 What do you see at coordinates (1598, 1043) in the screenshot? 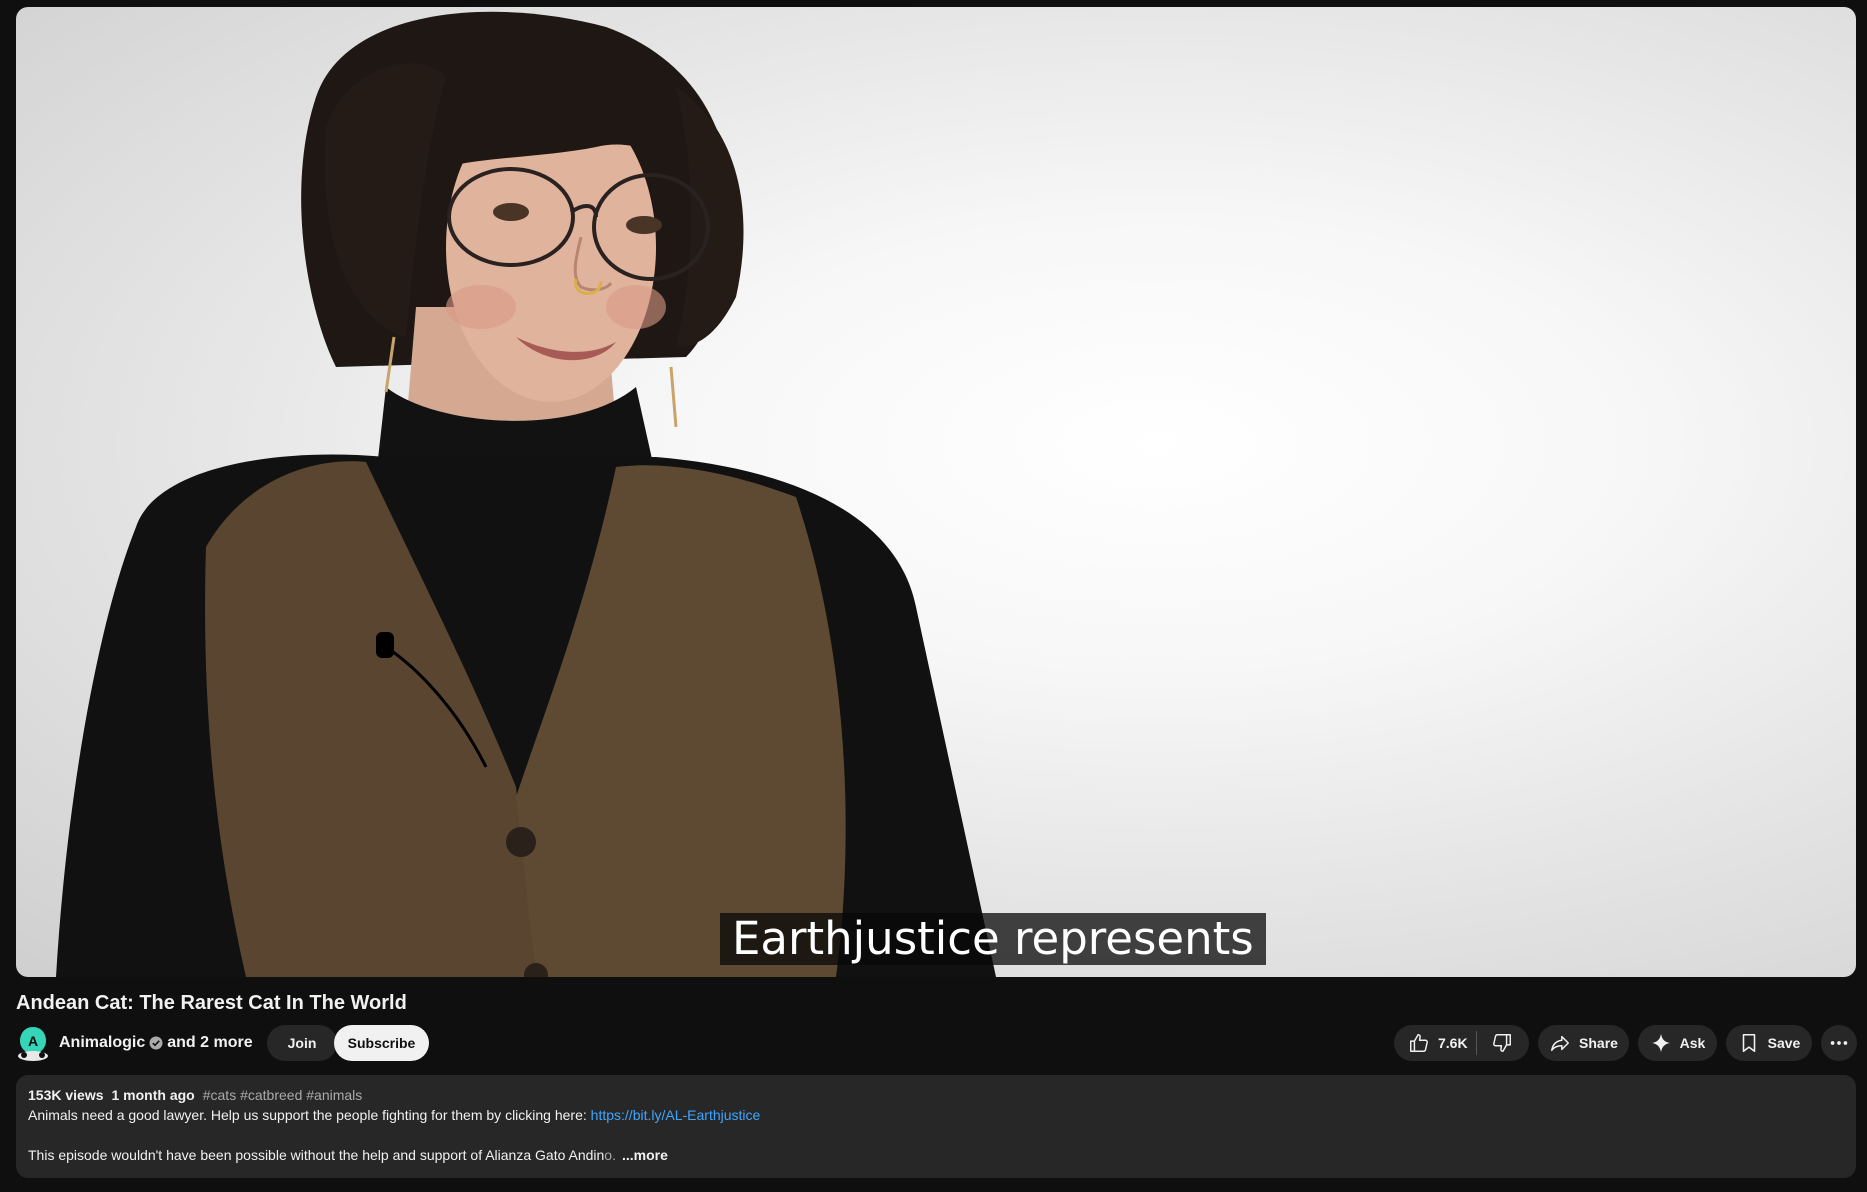
I see `share-label: Share` at bounding box center [1598, 1043].